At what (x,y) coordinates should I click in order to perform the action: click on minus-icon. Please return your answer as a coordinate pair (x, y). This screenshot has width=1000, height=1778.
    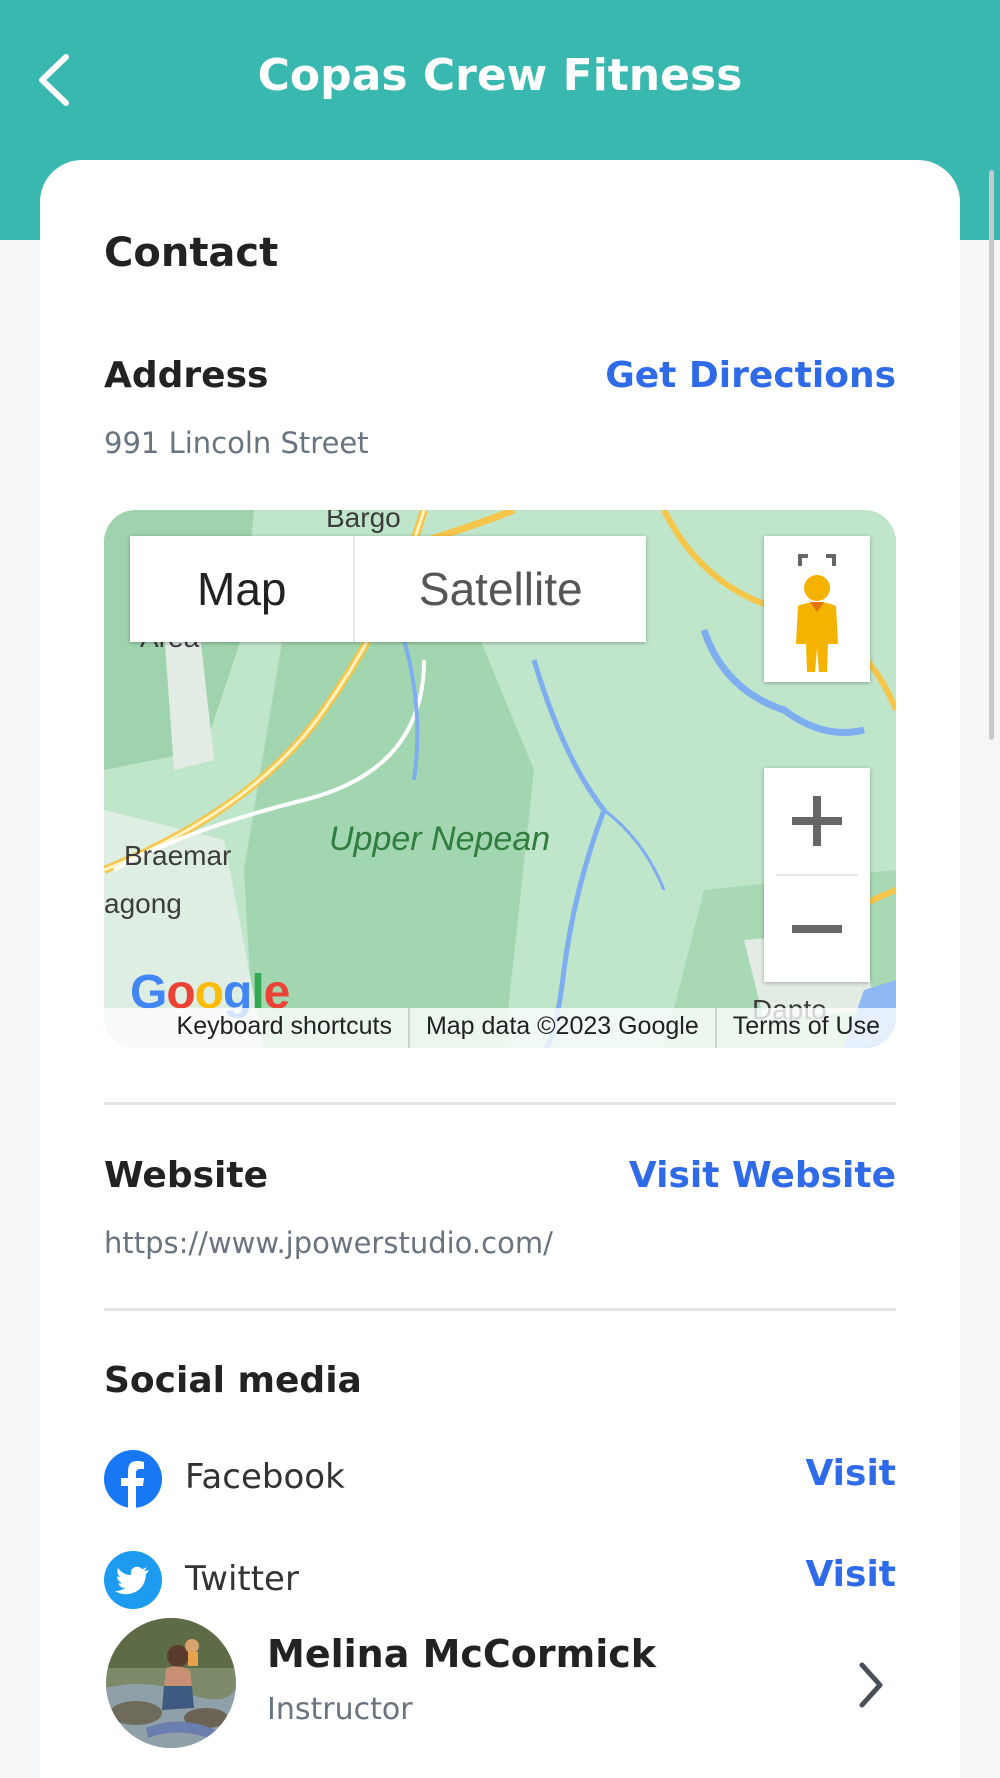
    Looking at the image, I should click on (817, 929).